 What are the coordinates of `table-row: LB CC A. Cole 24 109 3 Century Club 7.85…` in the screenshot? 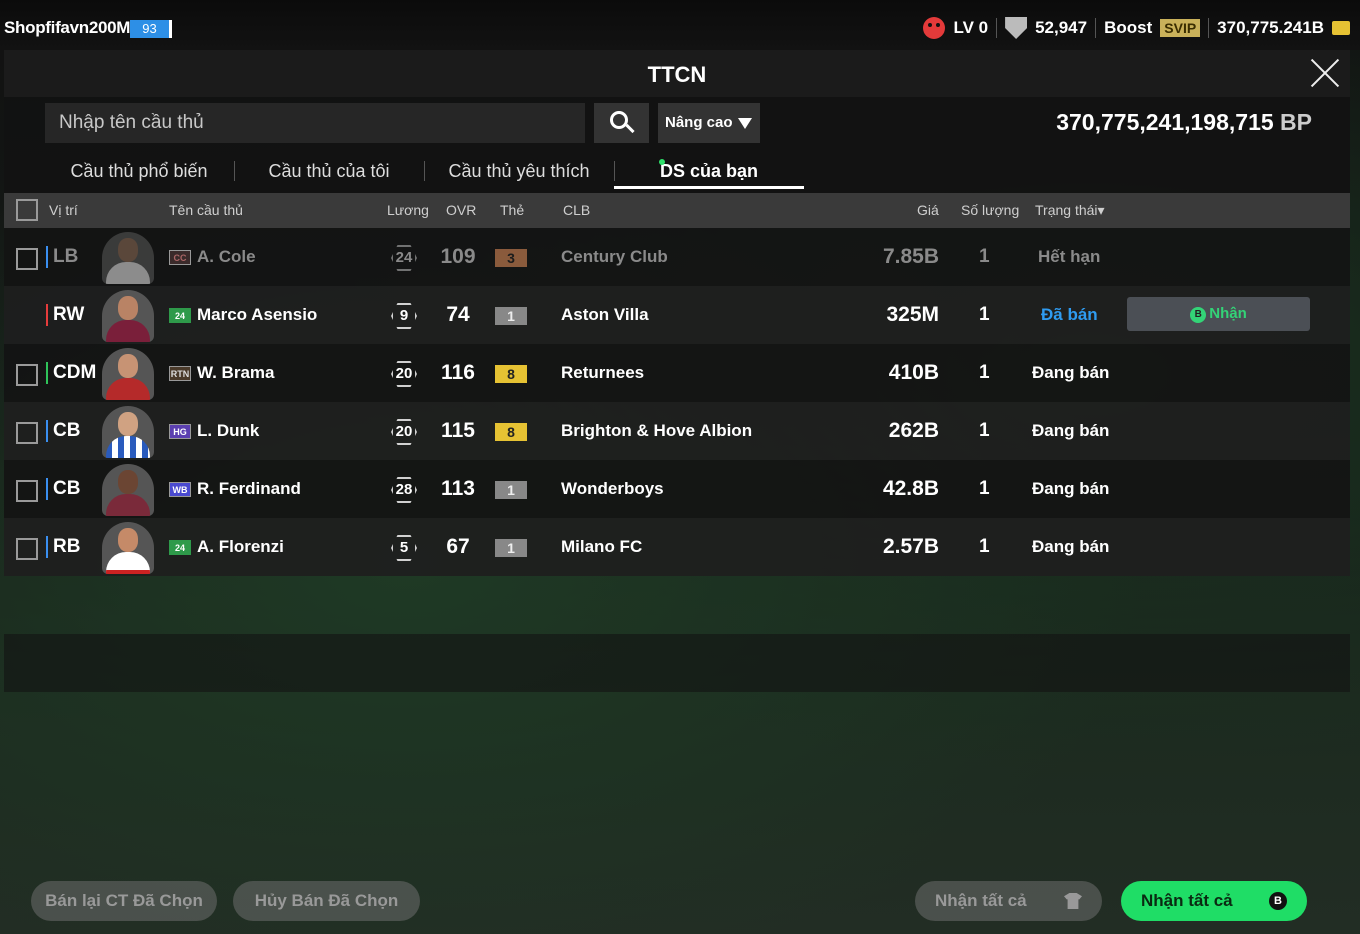 It's located at (677, 257).